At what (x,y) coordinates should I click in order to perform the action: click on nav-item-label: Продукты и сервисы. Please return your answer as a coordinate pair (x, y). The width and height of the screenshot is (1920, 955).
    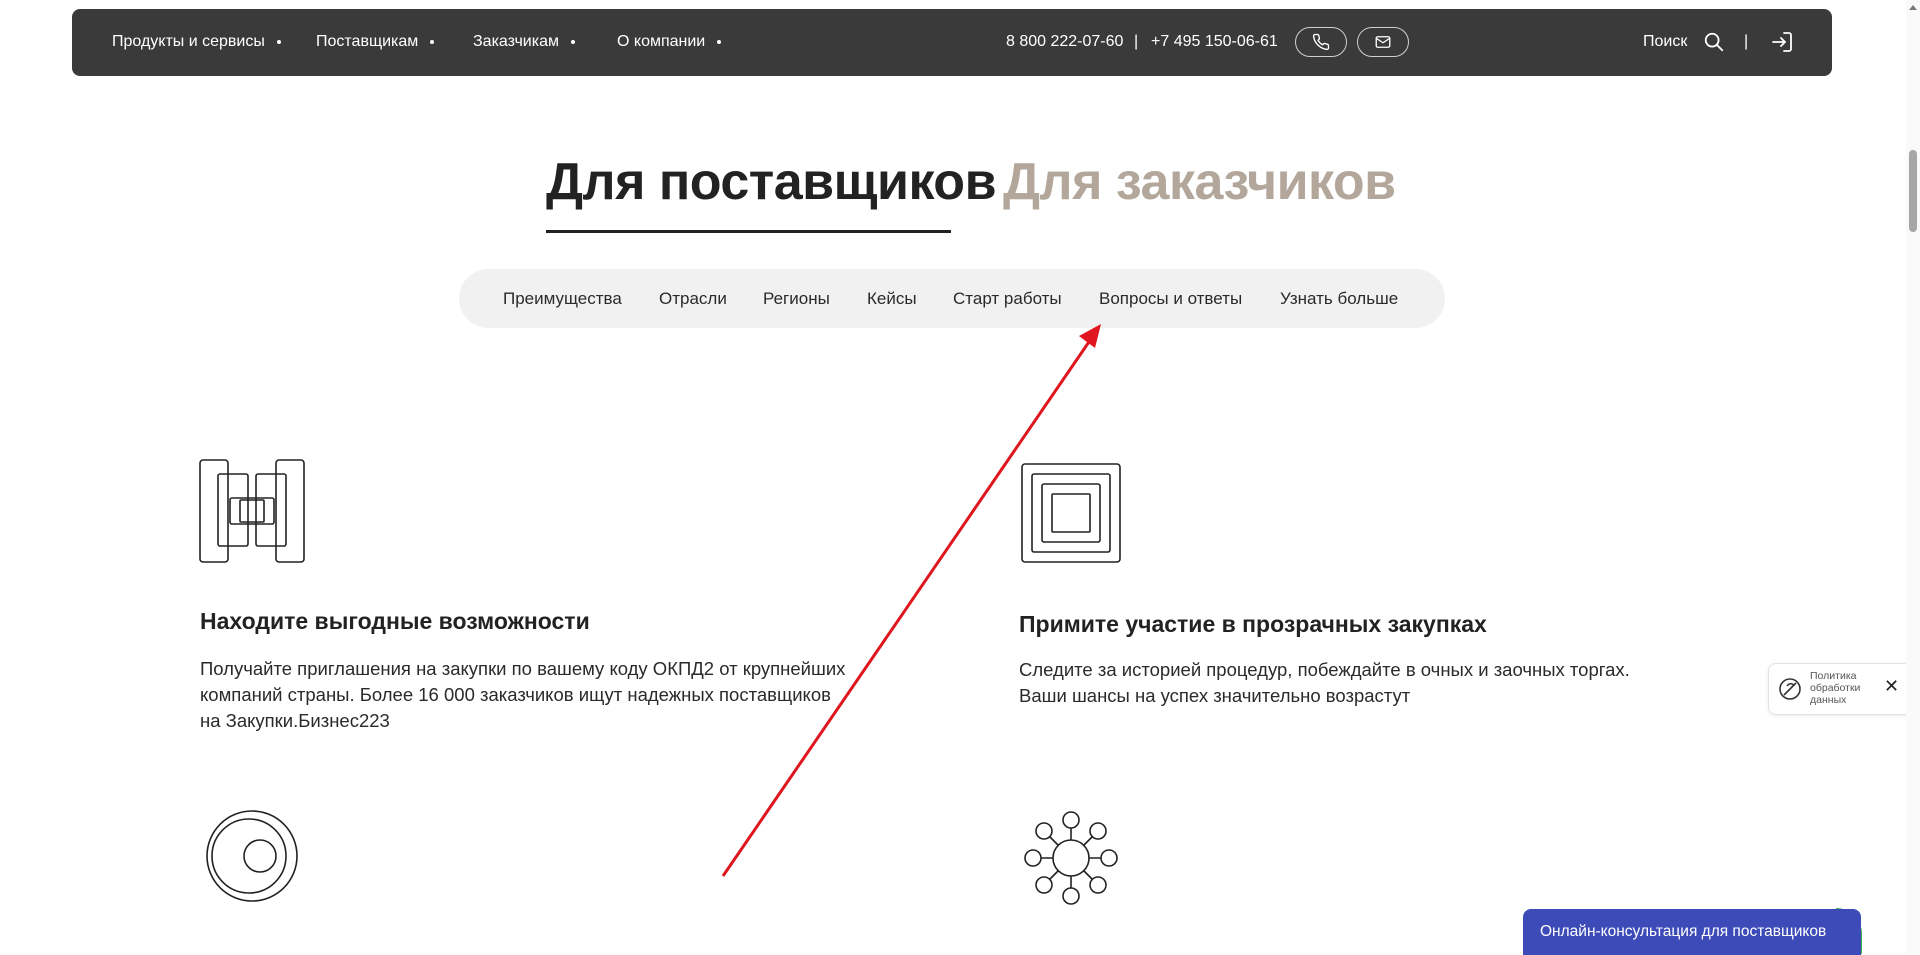
    Looking at the image, I should click on (188, 41).